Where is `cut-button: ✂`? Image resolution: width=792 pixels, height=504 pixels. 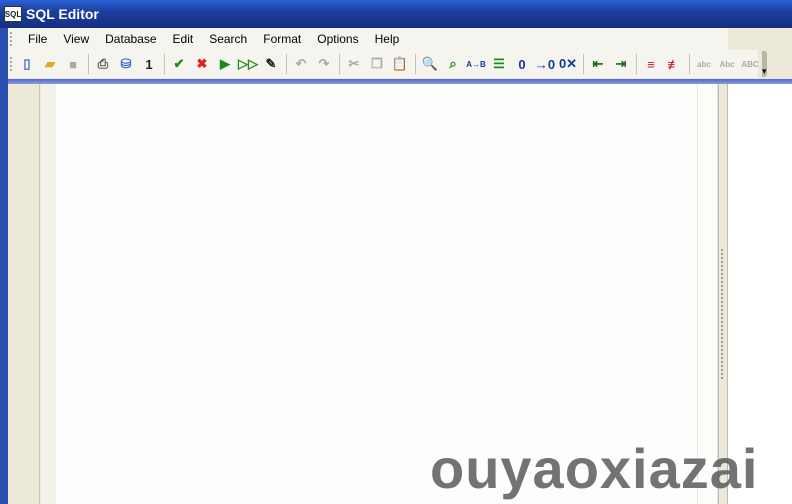
cut-button: ✂ is located at coordinates (354, 64).